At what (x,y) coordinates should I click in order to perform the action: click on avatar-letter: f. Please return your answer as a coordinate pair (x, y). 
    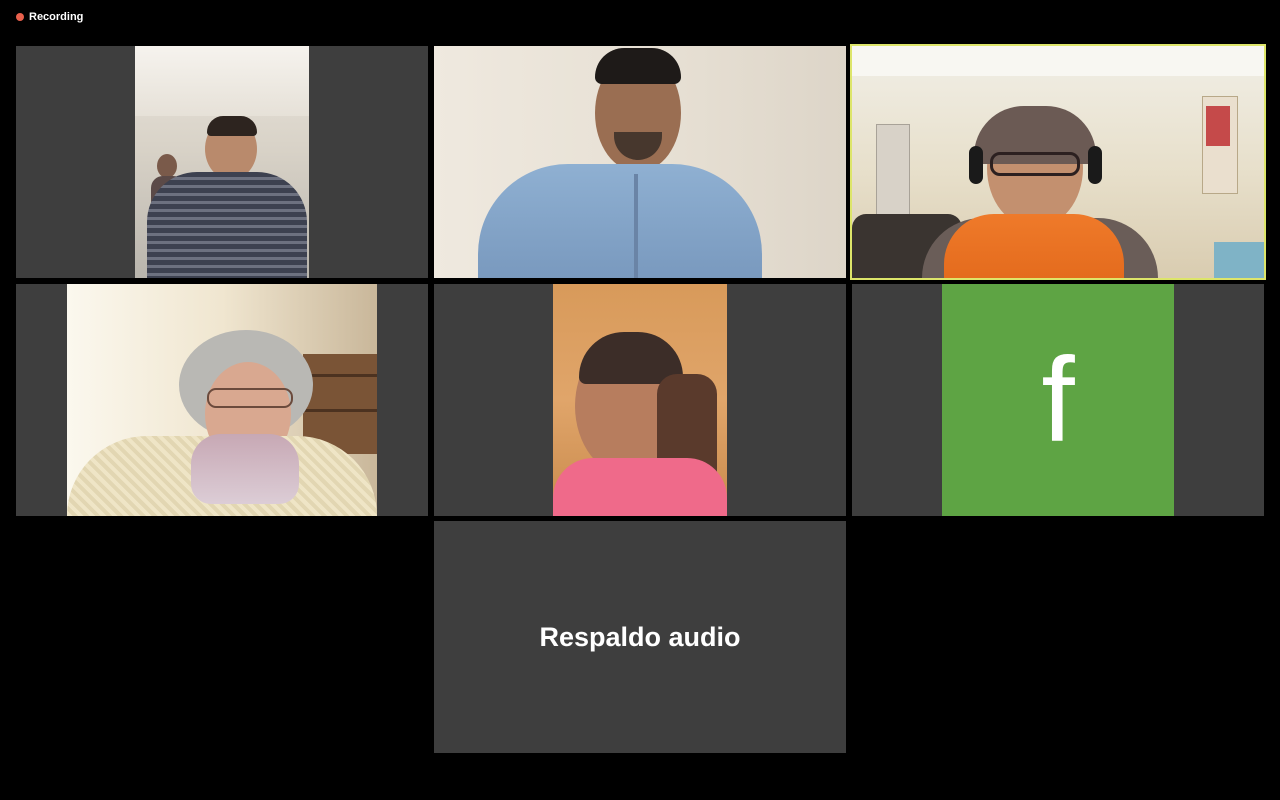
    Looking at the image, I should click on (1058, 400).